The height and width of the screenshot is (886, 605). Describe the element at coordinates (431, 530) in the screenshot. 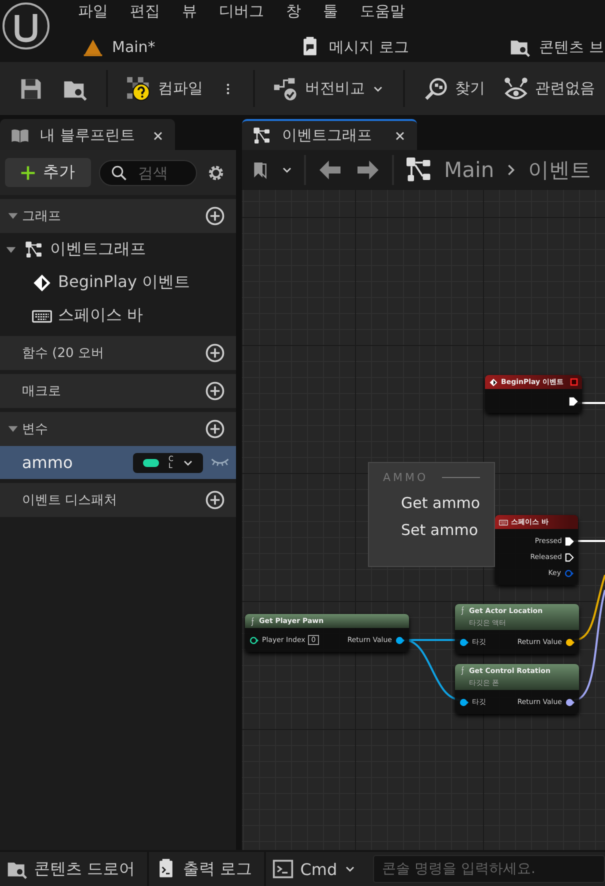

I see `menu-item: Set ammo` at that location.